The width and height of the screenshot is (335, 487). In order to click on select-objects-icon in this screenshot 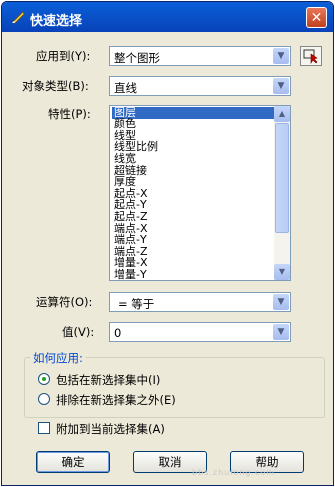, I will do `click(310, 56)`.